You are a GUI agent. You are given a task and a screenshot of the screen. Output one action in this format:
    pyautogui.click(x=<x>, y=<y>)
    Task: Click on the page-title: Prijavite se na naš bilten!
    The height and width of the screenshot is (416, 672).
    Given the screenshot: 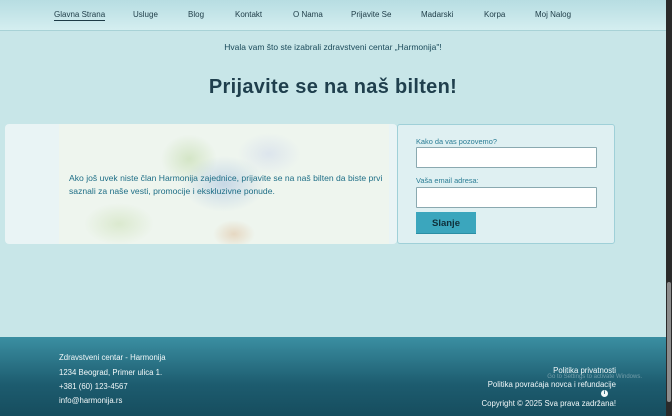 What is the action you would take?
    pyautogui.click(x=333, y=87)
    